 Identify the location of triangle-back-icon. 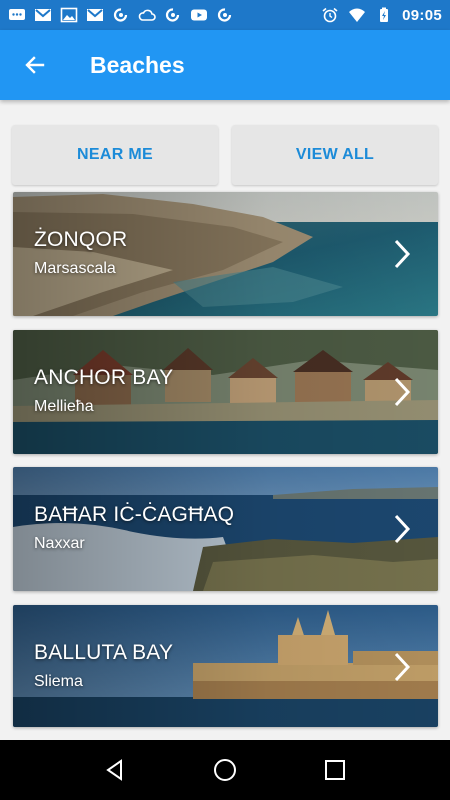
(114, 770).